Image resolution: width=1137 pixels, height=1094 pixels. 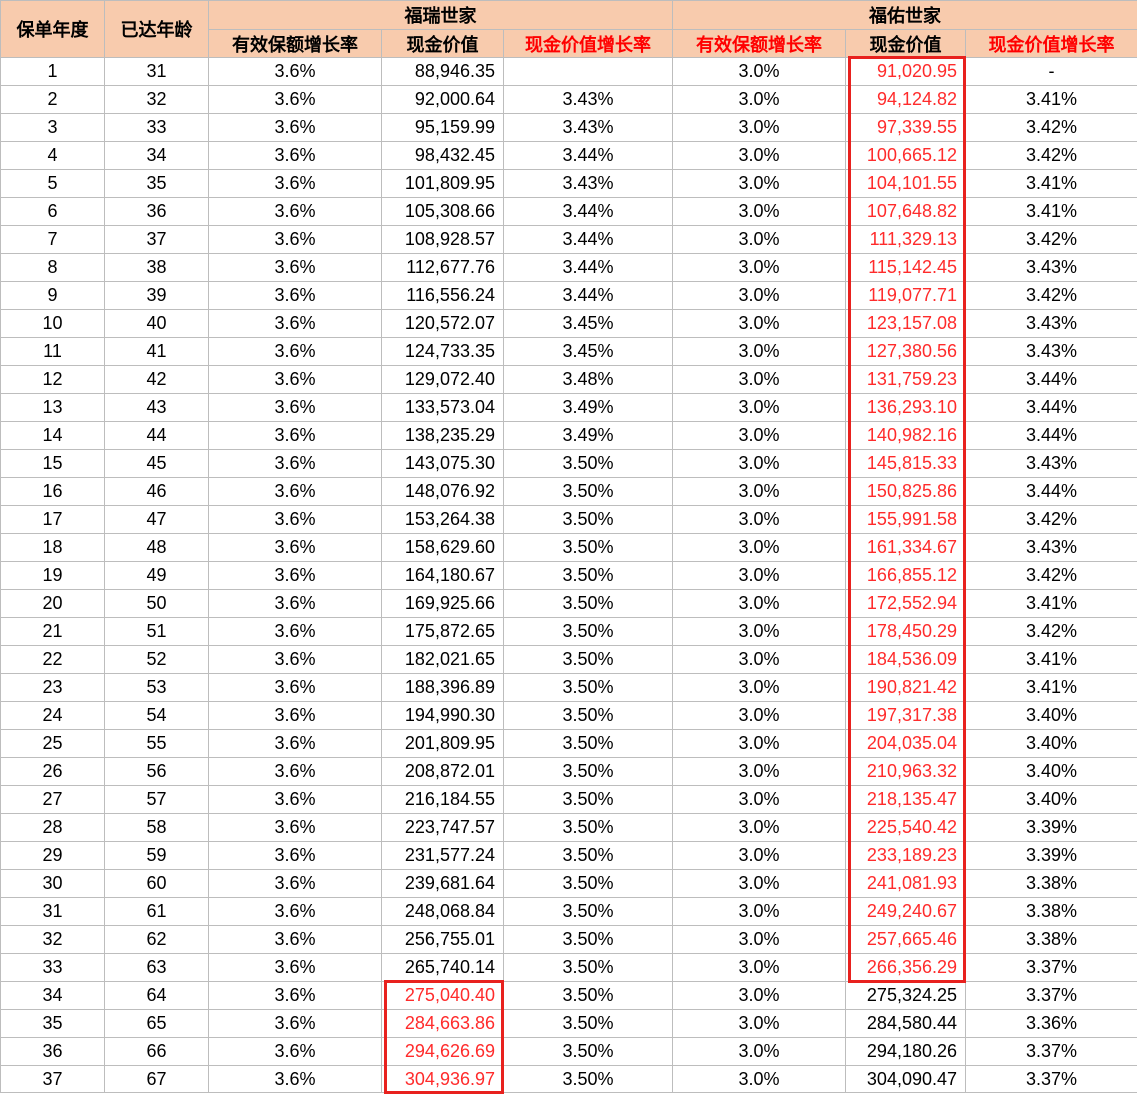 What do you see at coordinates (906, 604) in the screenshot?
I see `cell-b-cash-value: 172,552.94` at bounding box center [906, 604].